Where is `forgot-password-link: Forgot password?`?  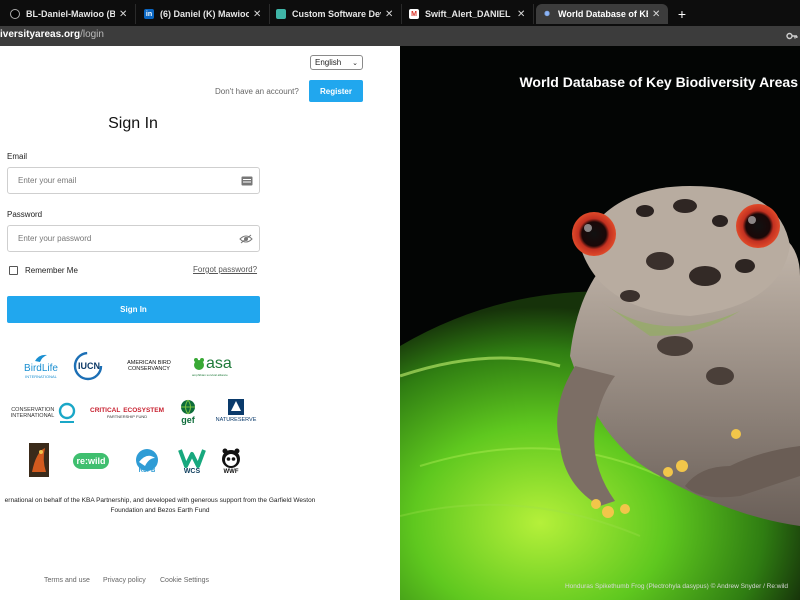 forgot-password-link: Forgot password? is located at coordinates (225, 269).